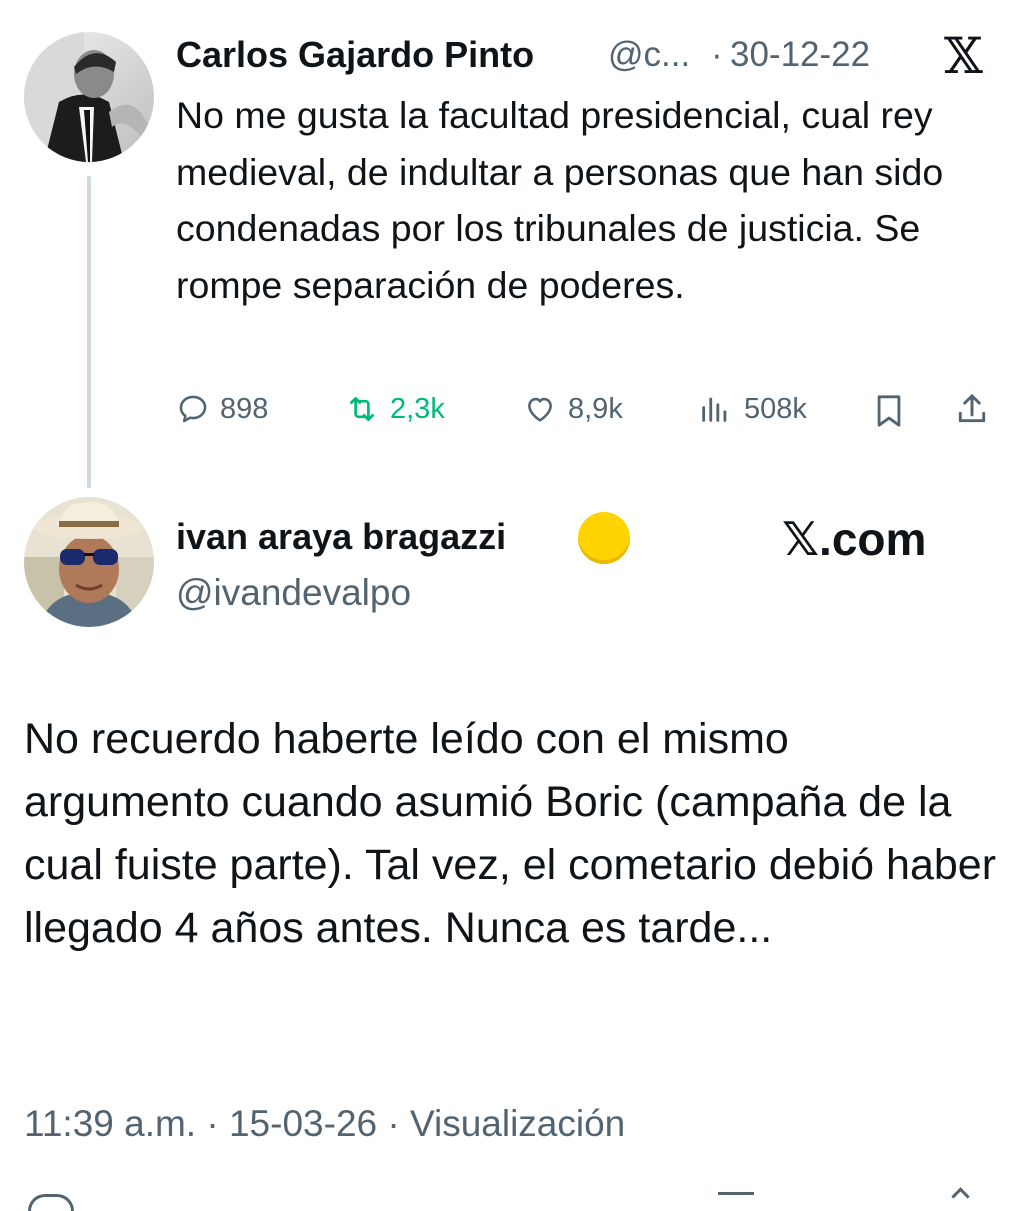 The height and width of the screenshot is (1211, 1019). Describe the element at coordinates (591, 56) in the screenshot. I see `tweet-header: Carlos Gajardo Pinto @c... · 30-12-22 𝕏` at that location.